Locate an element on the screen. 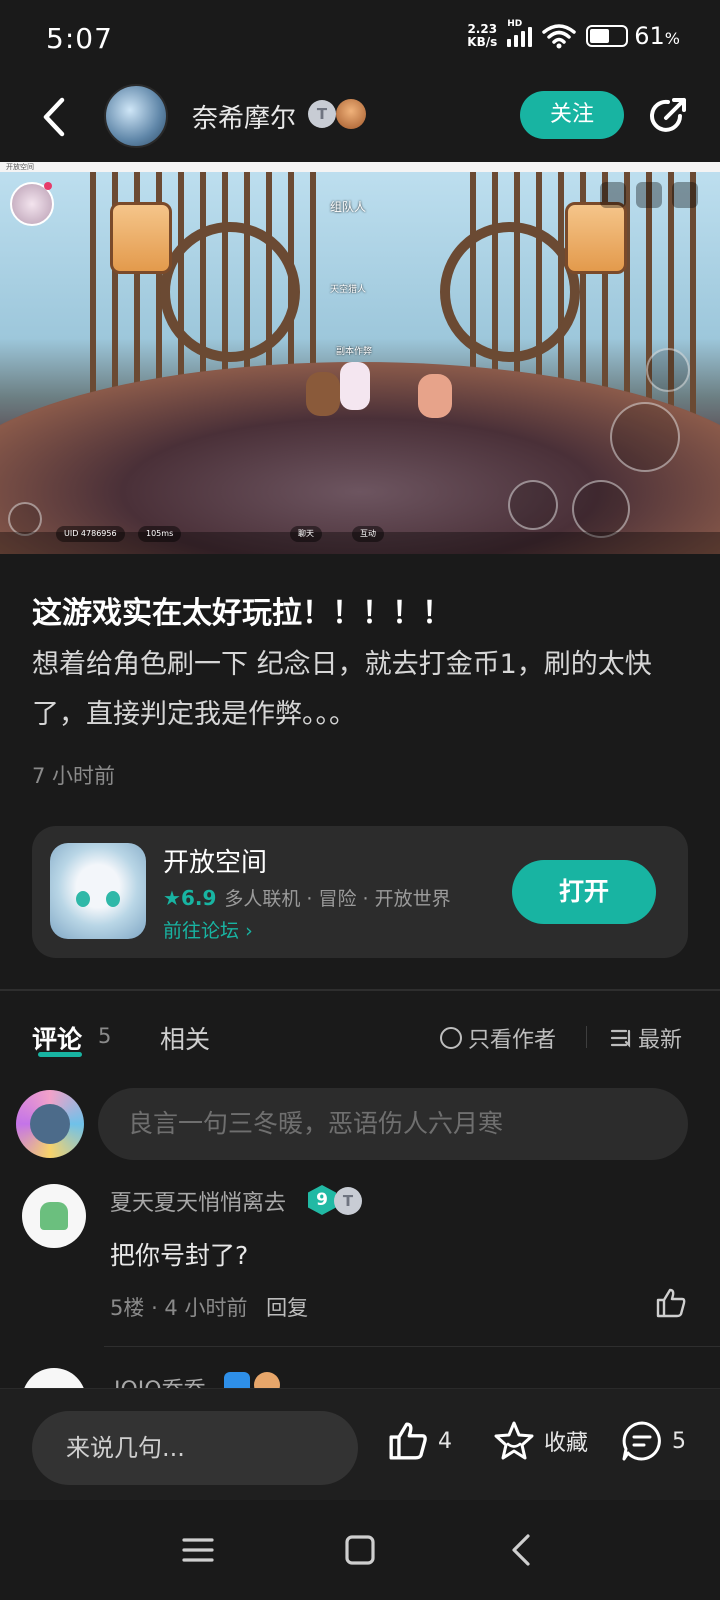 Image resolution: width=720 pixels, height=1600 pixels. post-body: 想着给角色刷一下 纪念日，就去打金币1，刷的太快了，直接判定我是作弊。。。 is located at coordinates (342, 689).